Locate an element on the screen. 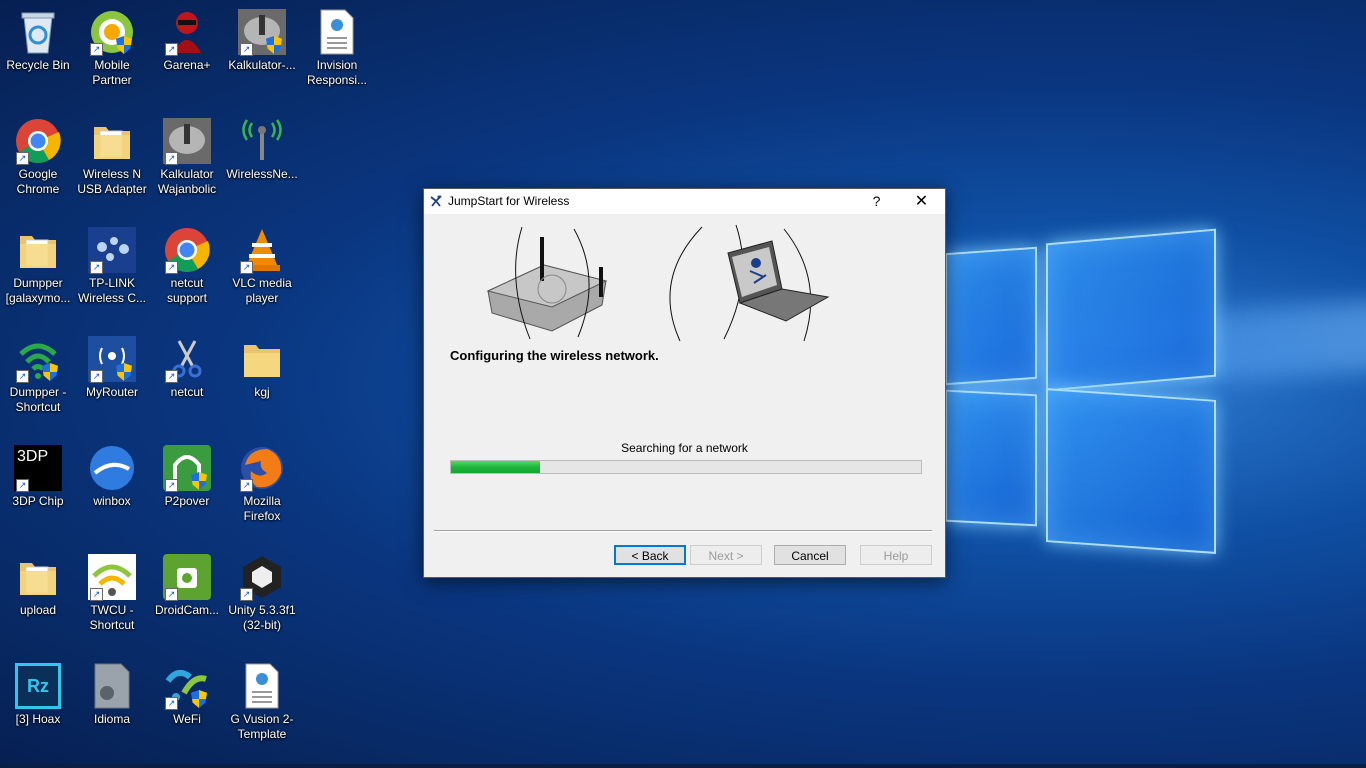 The width and height of the screenshot is (1366, 768). wireless-connection-illustration is located at coordinates (658, 283).